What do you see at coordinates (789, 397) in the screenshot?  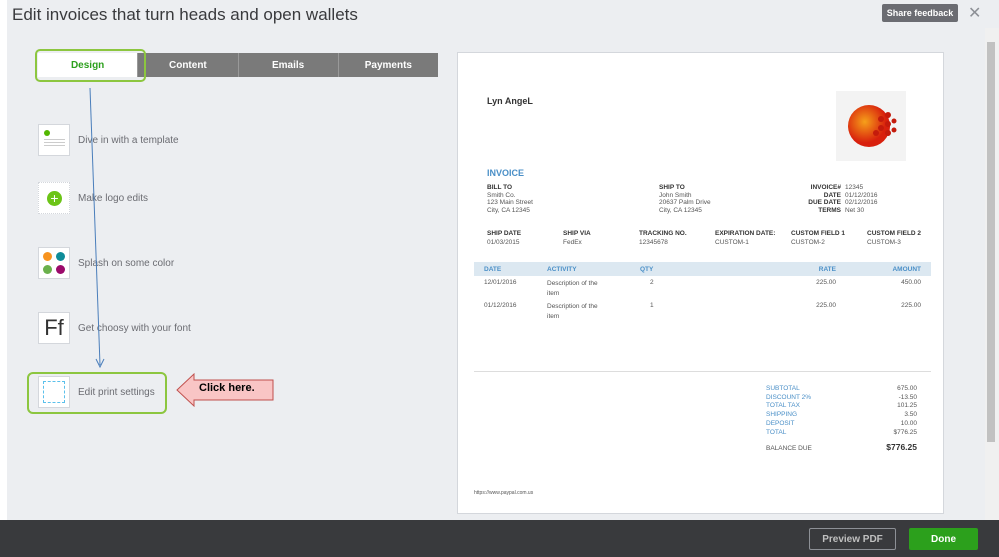 I see `total-label: DISCOUNT 2%` at bounding box center [789, 397].